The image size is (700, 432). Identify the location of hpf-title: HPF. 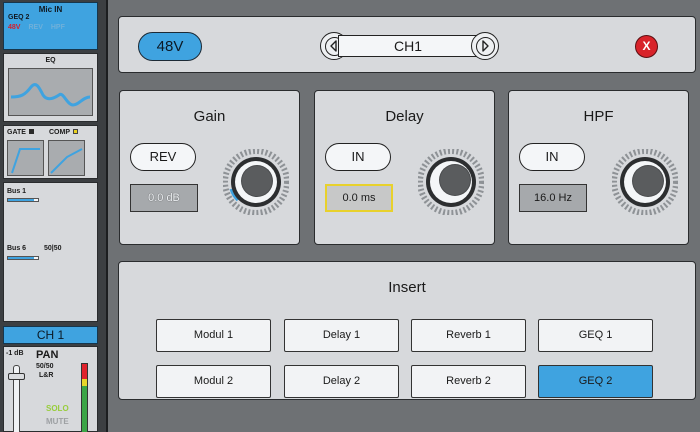
(598, 116).